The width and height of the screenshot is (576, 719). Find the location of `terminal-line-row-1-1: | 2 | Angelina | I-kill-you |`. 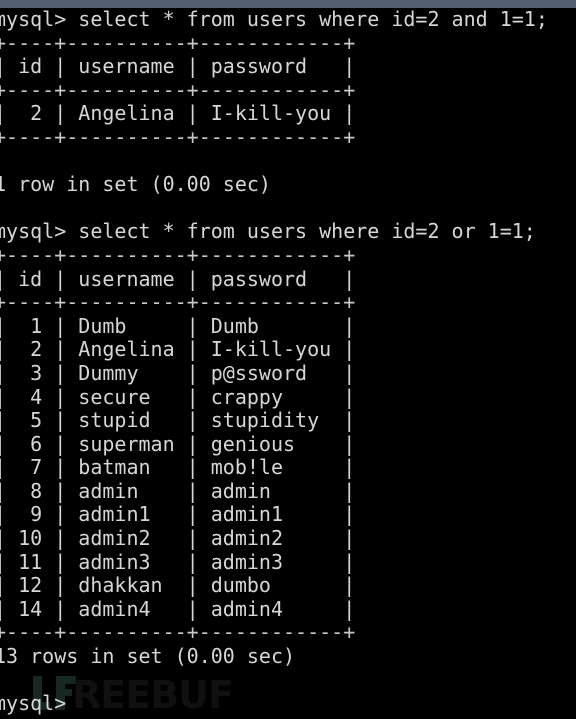

terminal-line-row-1-1: | 2 | Angelina | I-kill-you | is located at coordinates (178, 113).